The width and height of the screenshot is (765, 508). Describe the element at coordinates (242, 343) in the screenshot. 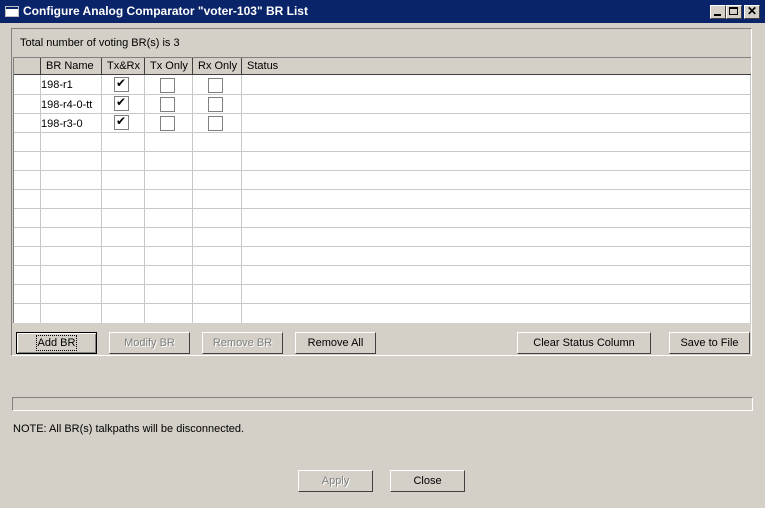

I see `remove-br-button: Remove BR` at that location.